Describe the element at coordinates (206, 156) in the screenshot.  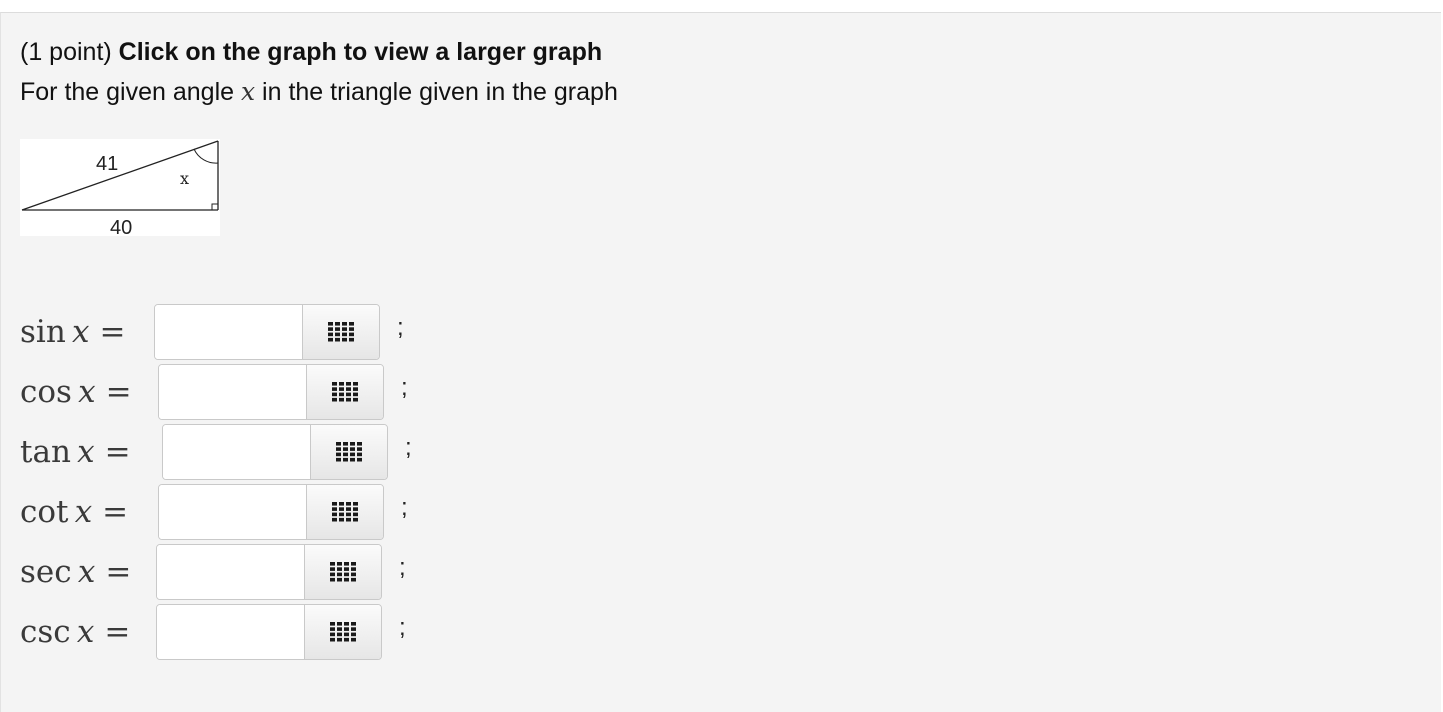
I see `angle-arc` at that location.